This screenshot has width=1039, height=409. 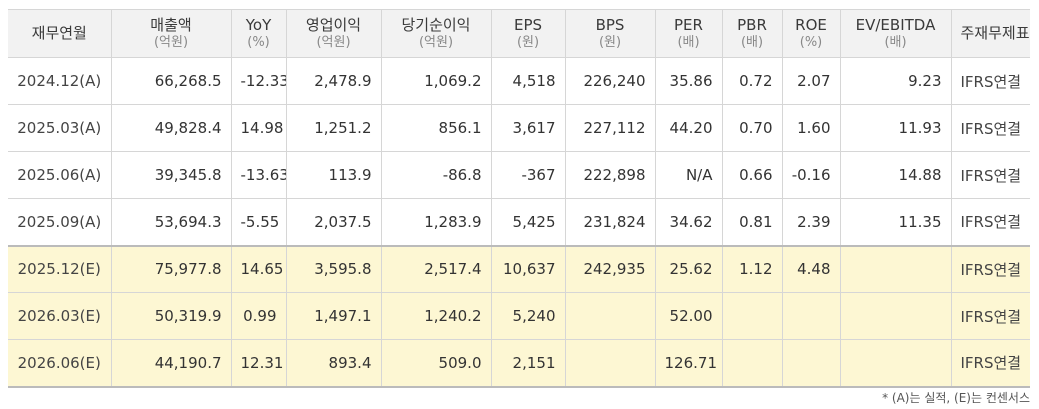 I want to click on period-cell: 2025.12(E), so click(x=60, y=268).